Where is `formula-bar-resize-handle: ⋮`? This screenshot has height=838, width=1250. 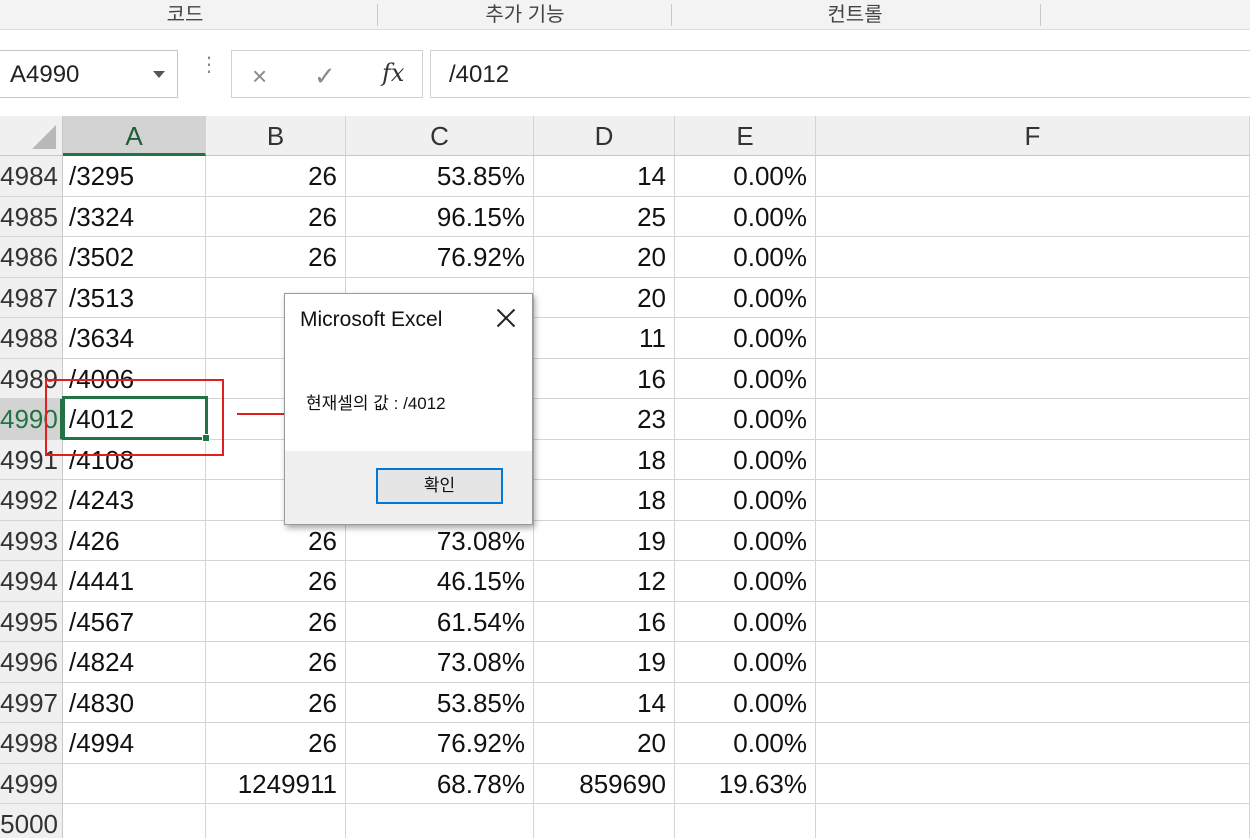
formula-bar-resize-handle: ⋮ is located at coordinates (209, 65).